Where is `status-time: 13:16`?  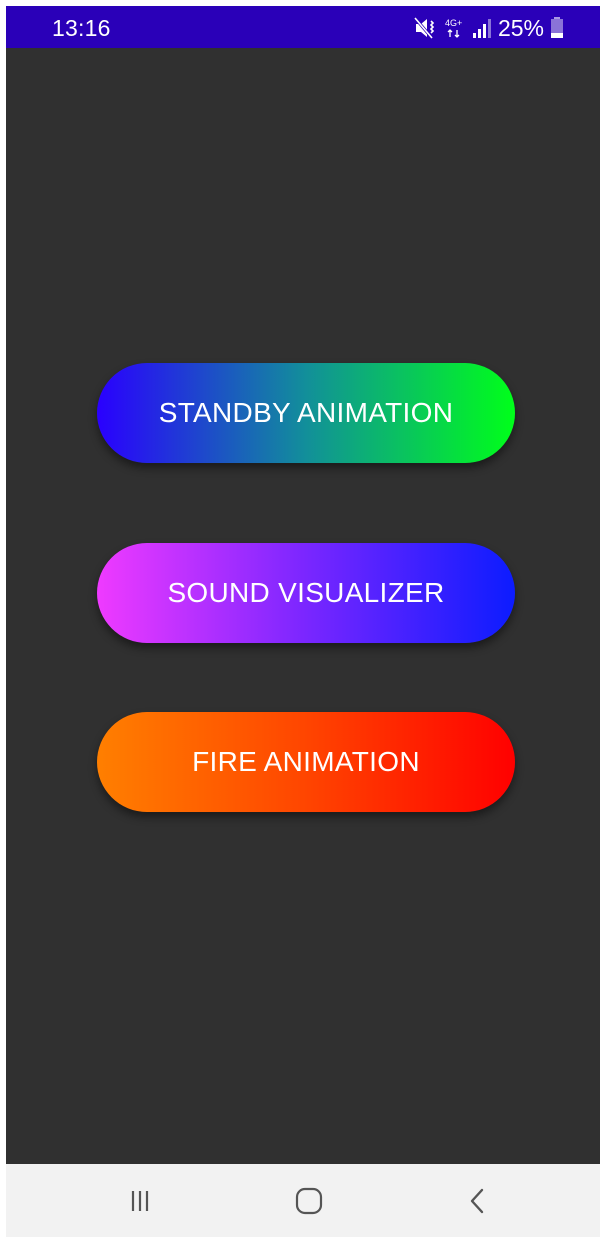 status-time: 13:16 is located at coordinates (81, 28).